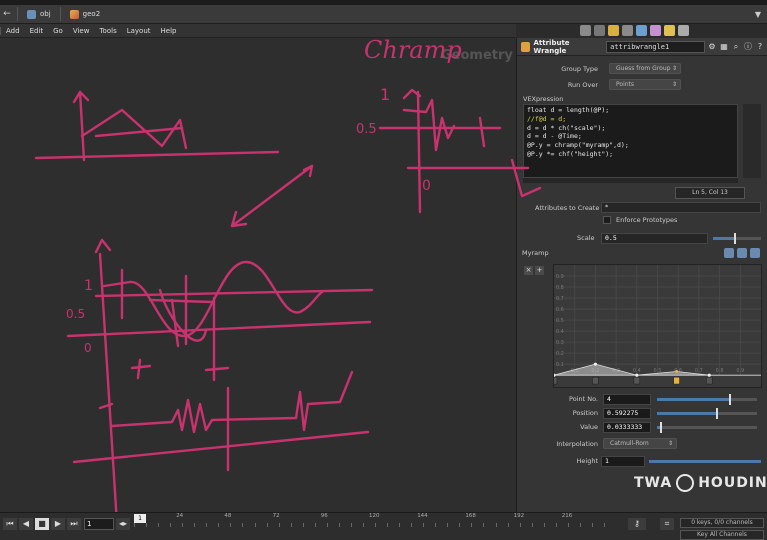 This screenshot has width=767, height=540. I want to click on close-icon: ×, so click(528, 270).